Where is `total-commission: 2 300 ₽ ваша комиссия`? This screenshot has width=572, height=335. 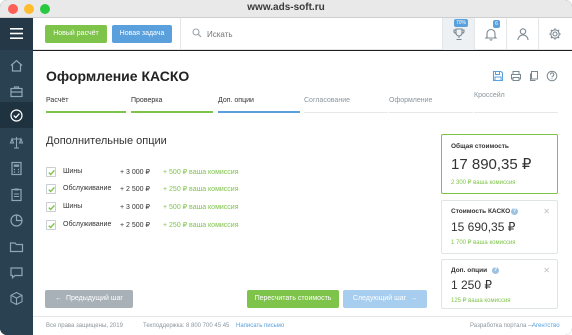 total-commission: 2 300 ₽ ваша комиссия is located at coordinates (483, 183).